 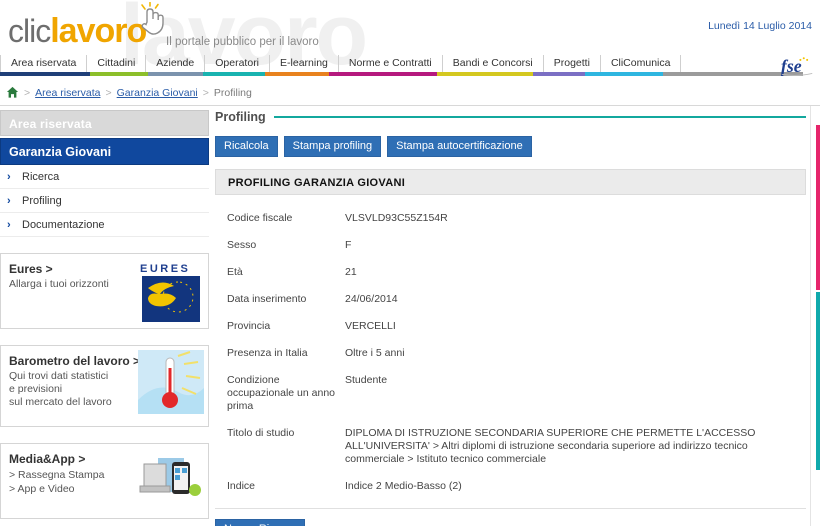 What do you see at coordinates (232, 92) in the screenshot?
I see `breadcrumb-item-2: Profiling` at bounding box center [232, 92].